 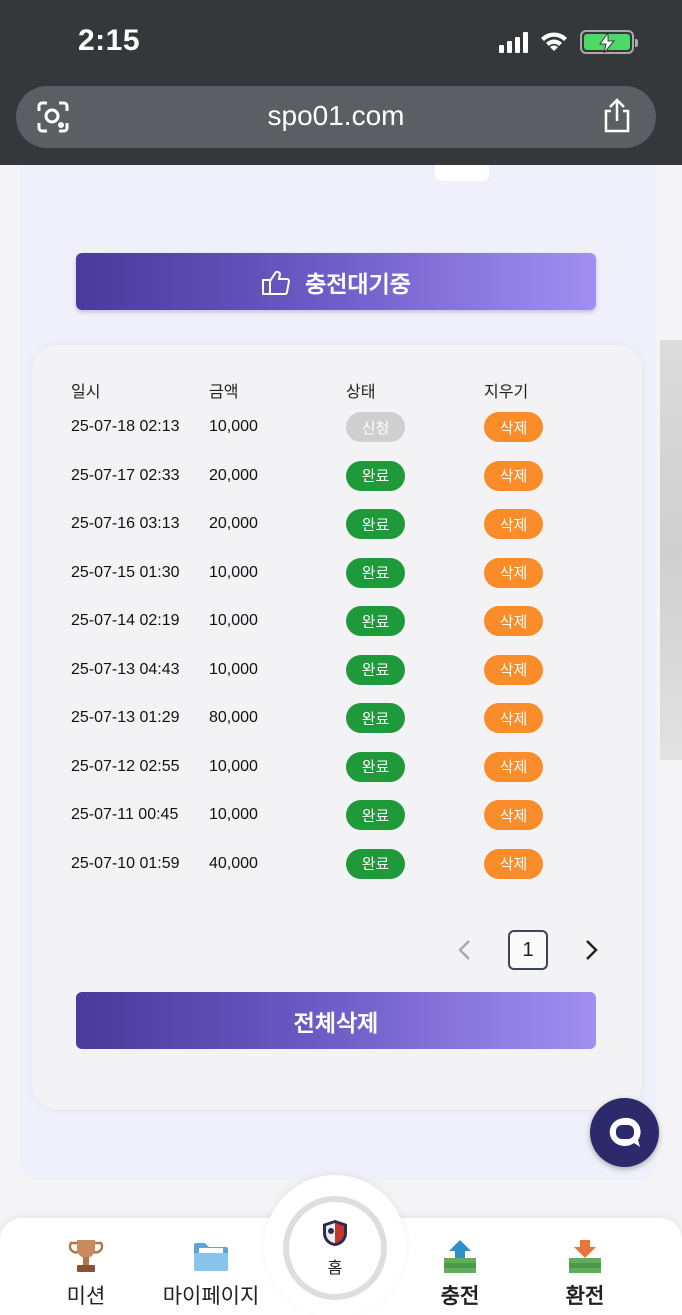 What do you see at coordinates (361, 392) in the screenshot?
I see `header-status: 상태` at bounding box center [361, 392].